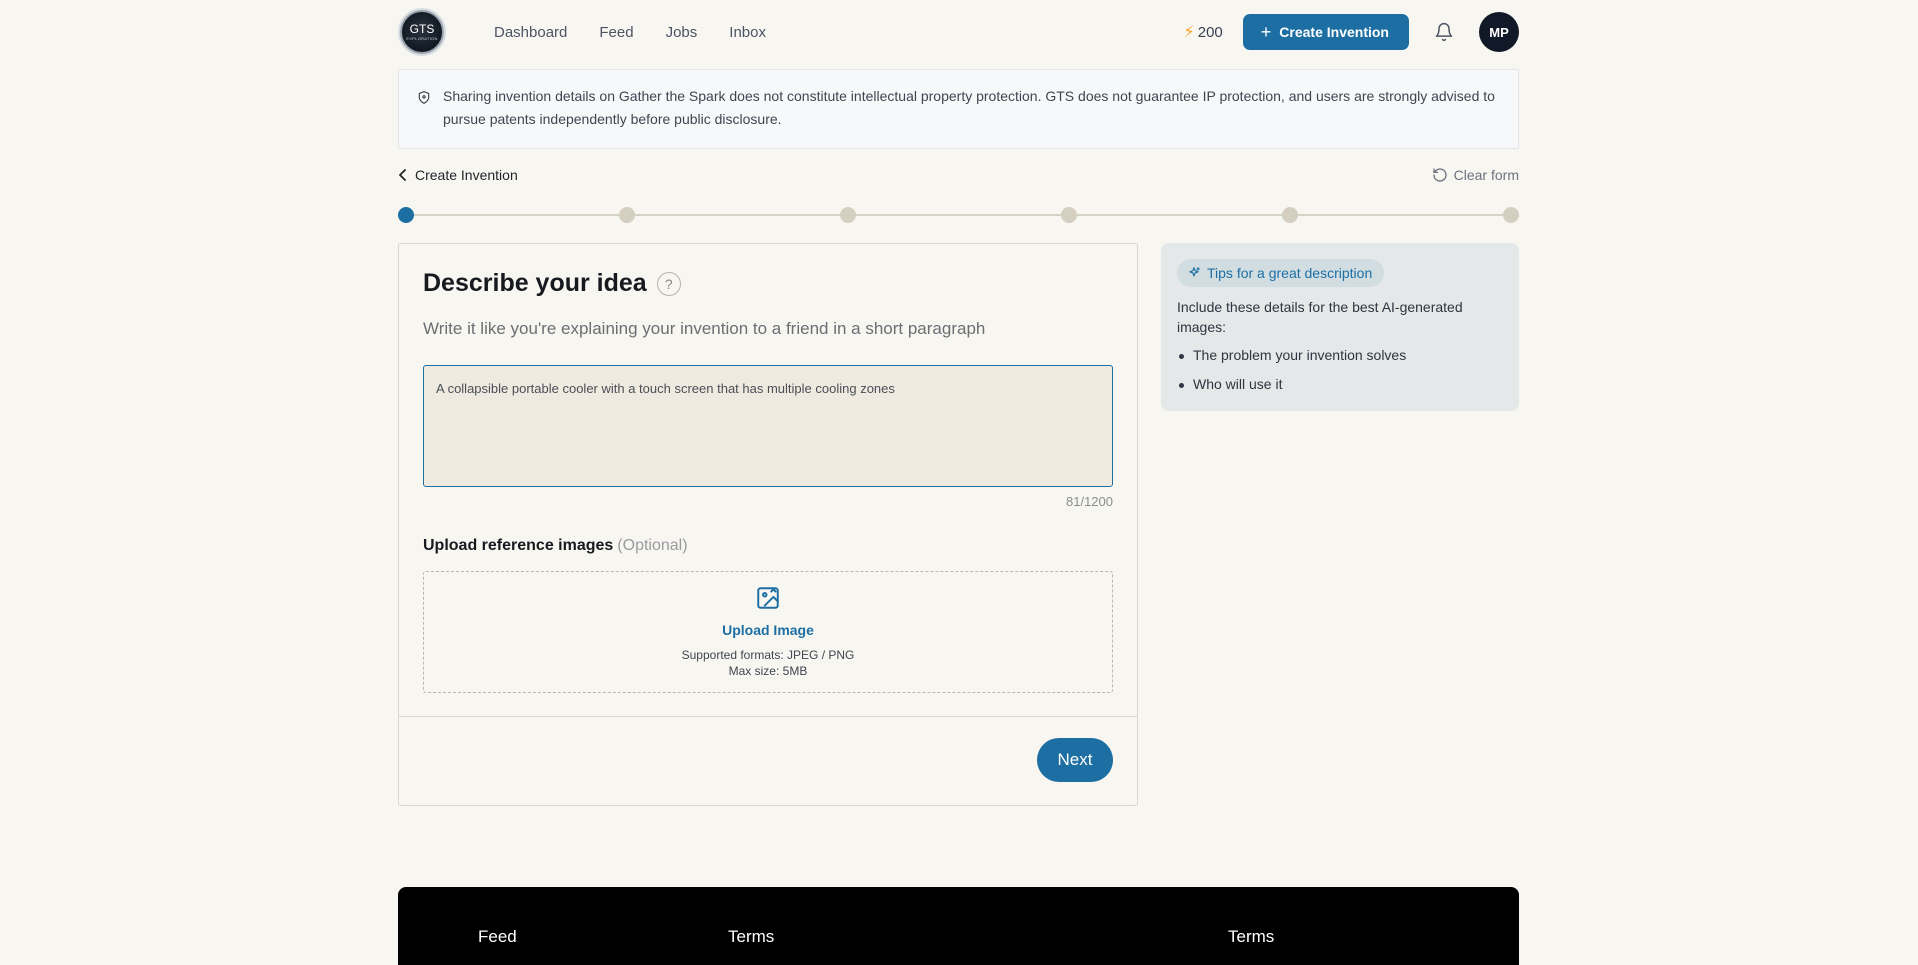  What do you see at coordinates (422, 38) in the screenshot?
I see `logo-subtext: EXPLORATION` at bounding box center [422, 38].